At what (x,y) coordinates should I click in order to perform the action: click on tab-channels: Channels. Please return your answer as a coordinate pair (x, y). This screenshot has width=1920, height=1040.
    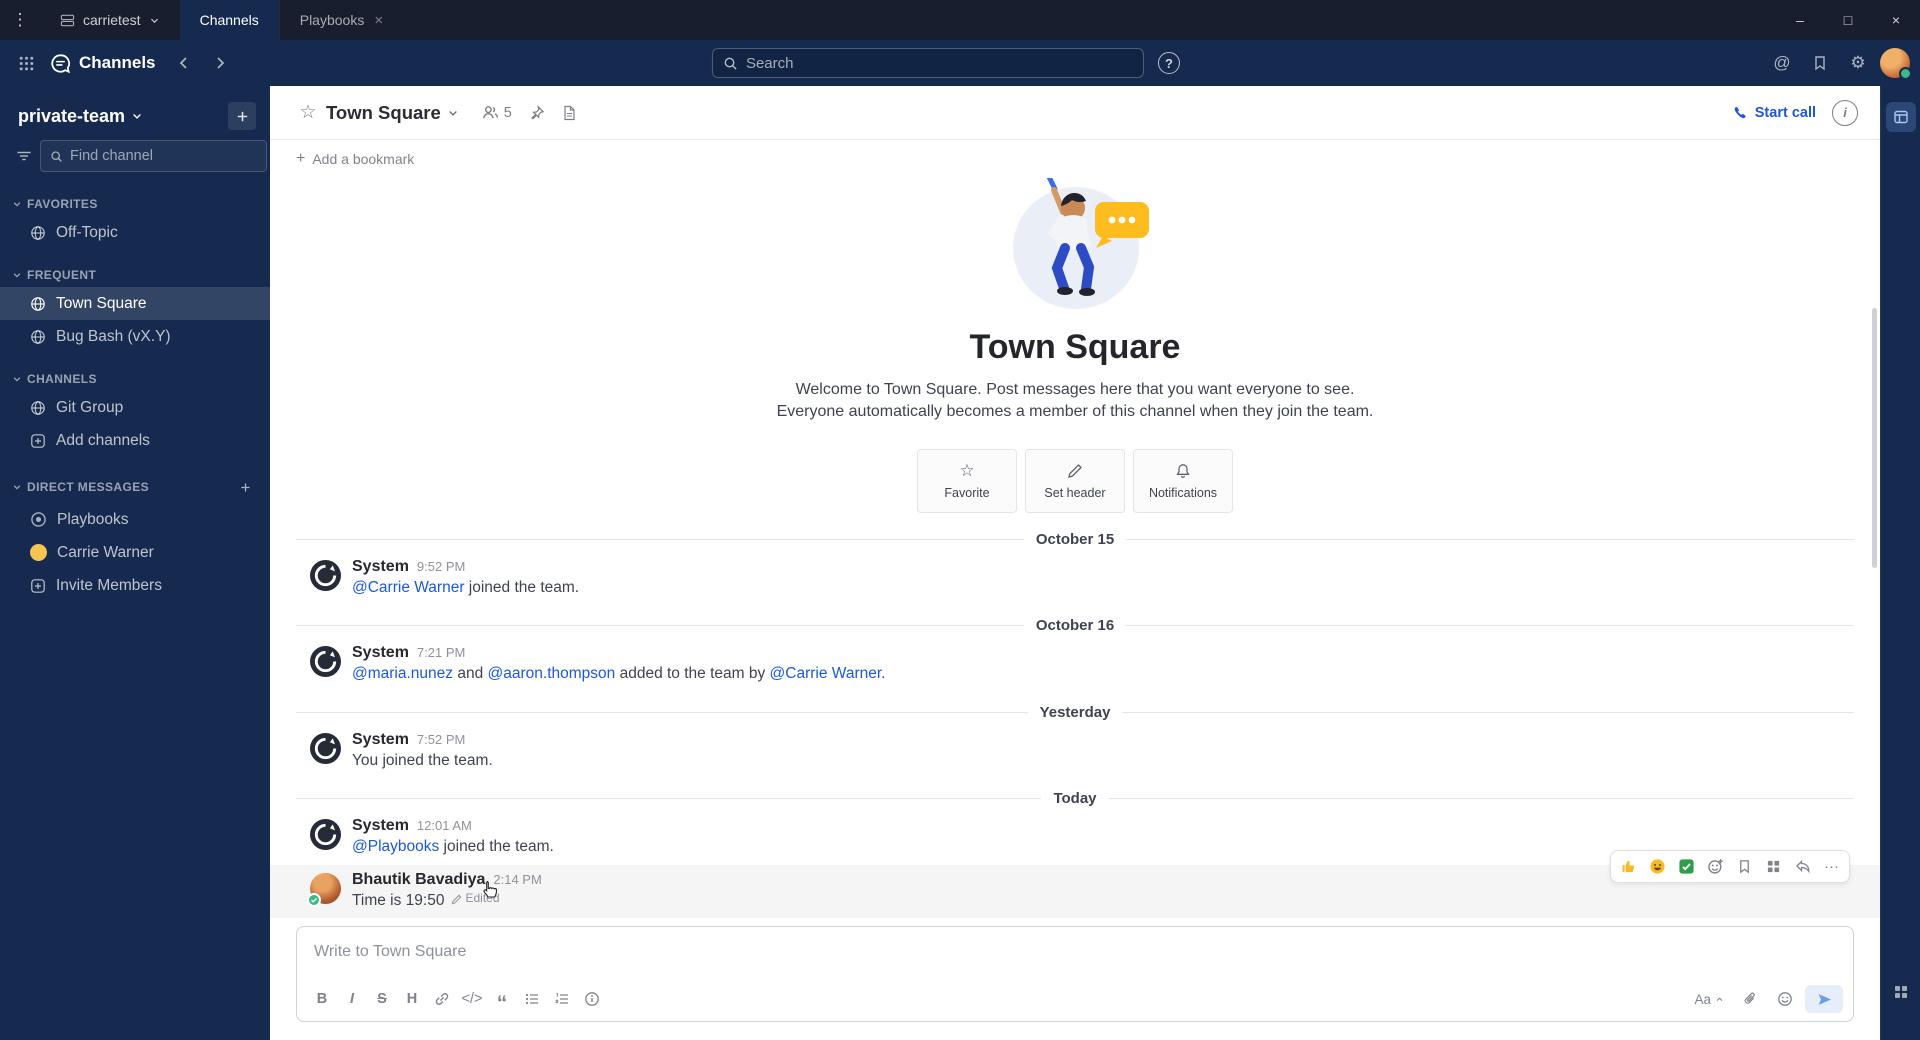
    Looking at the image, I should click on (229, 20).